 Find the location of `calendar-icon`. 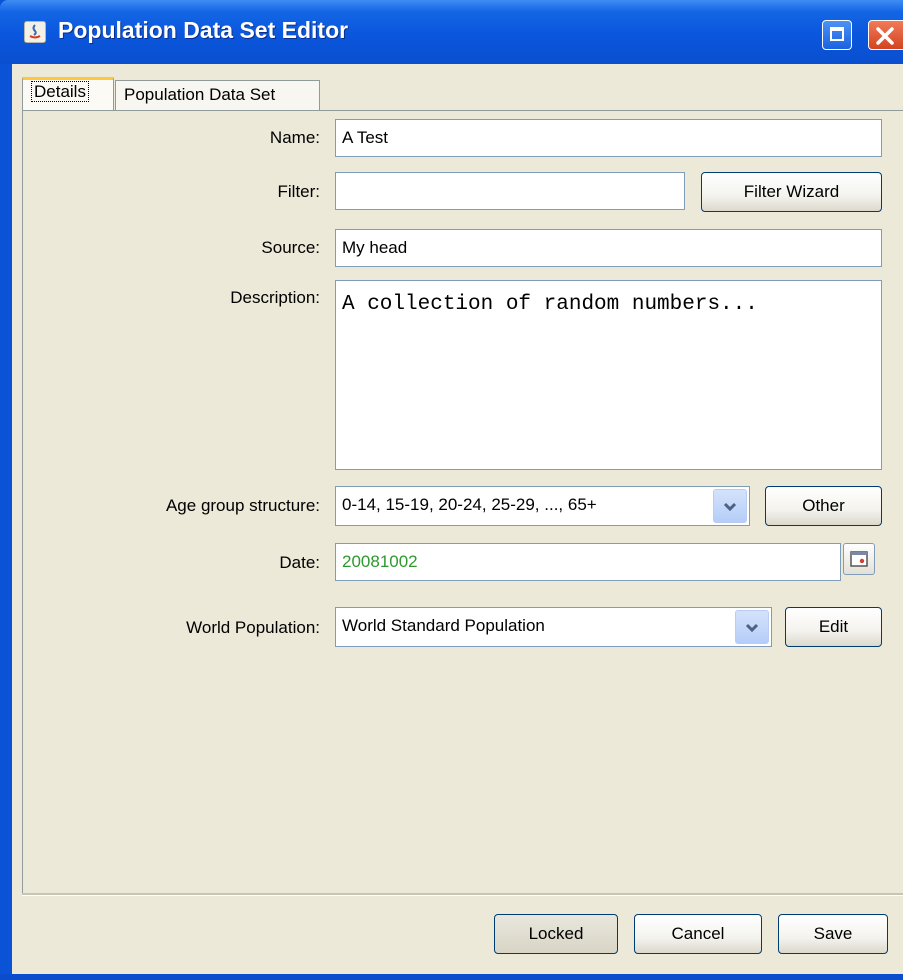

calendar-icon is located at coordinates (859, 559).